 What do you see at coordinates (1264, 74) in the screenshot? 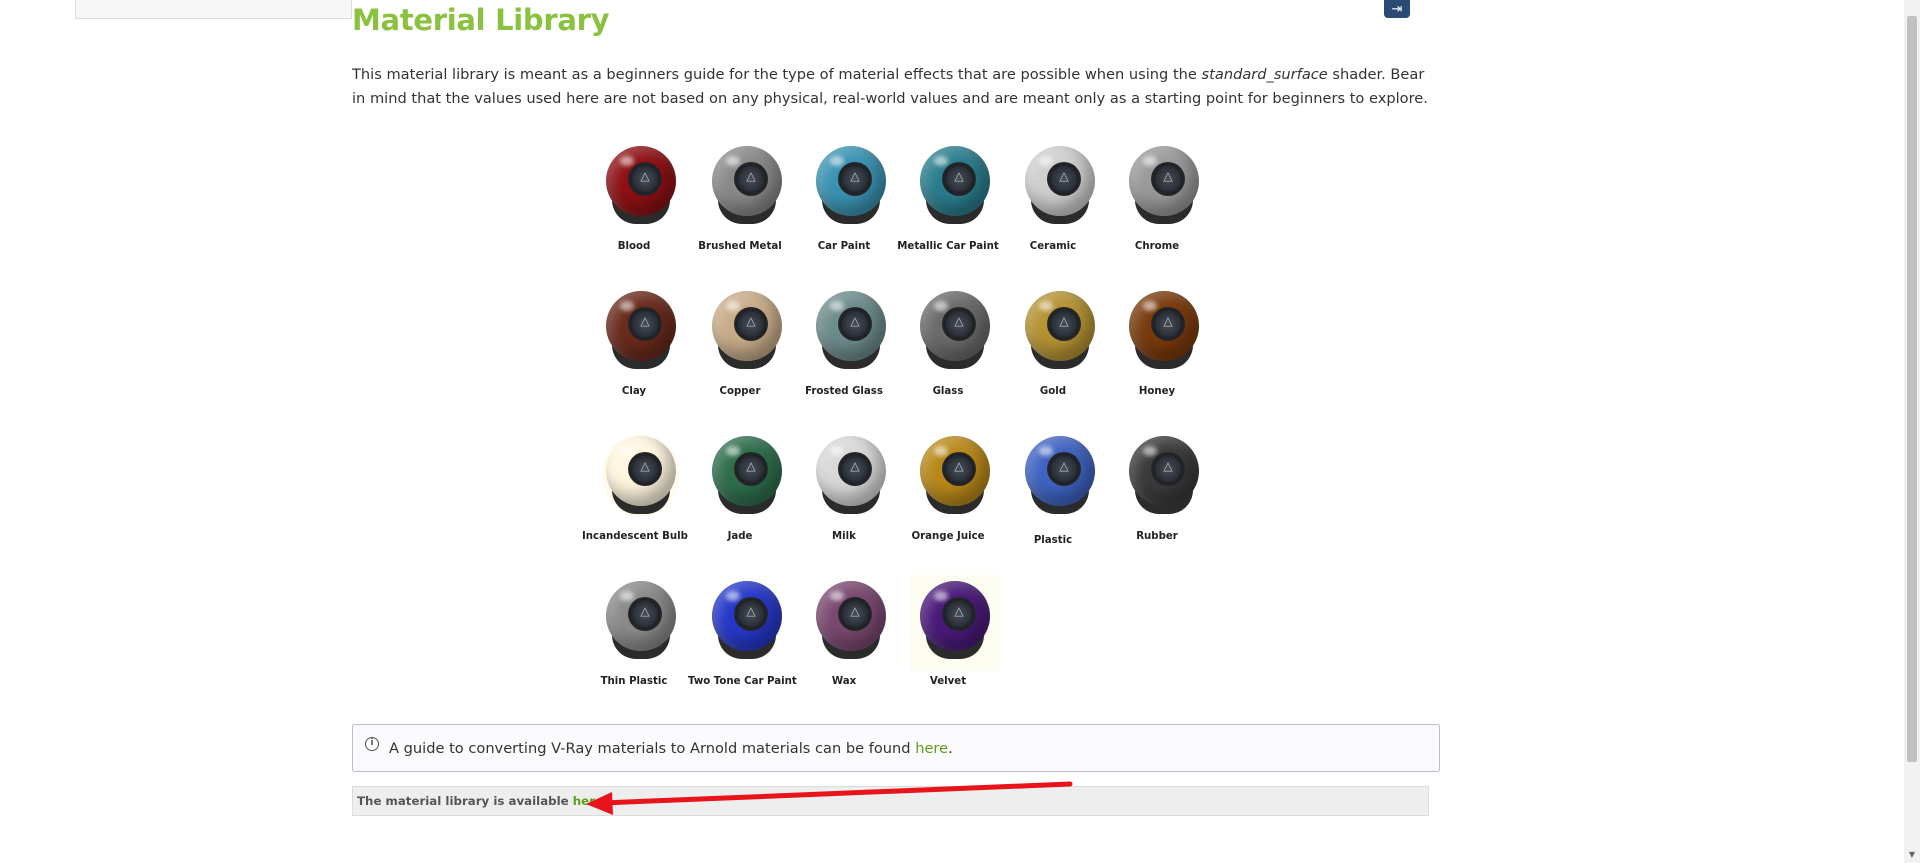
I see `shader-name: standard_surface` at bounding box center [1264, 74].